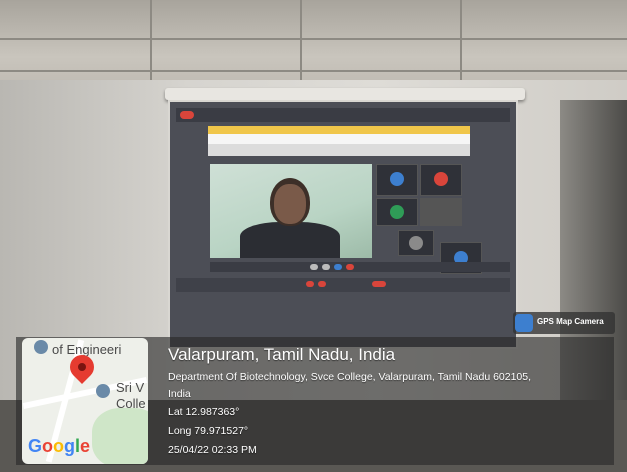 This screenshot has width=627, height=472. What do you see at coordinates (345, 94) in the screenshot?
I see `projector-screen-housing` at bounding box center [345, 94].